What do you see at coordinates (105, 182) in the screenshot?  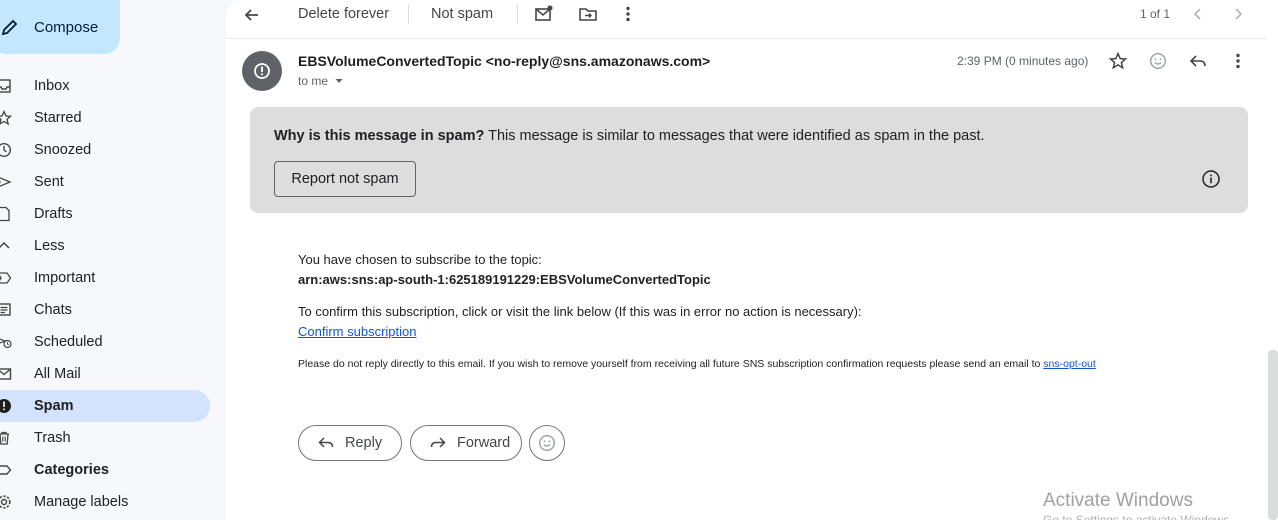 I see `sidebar-item-sent: Sent` at bounding box center [105, 182].